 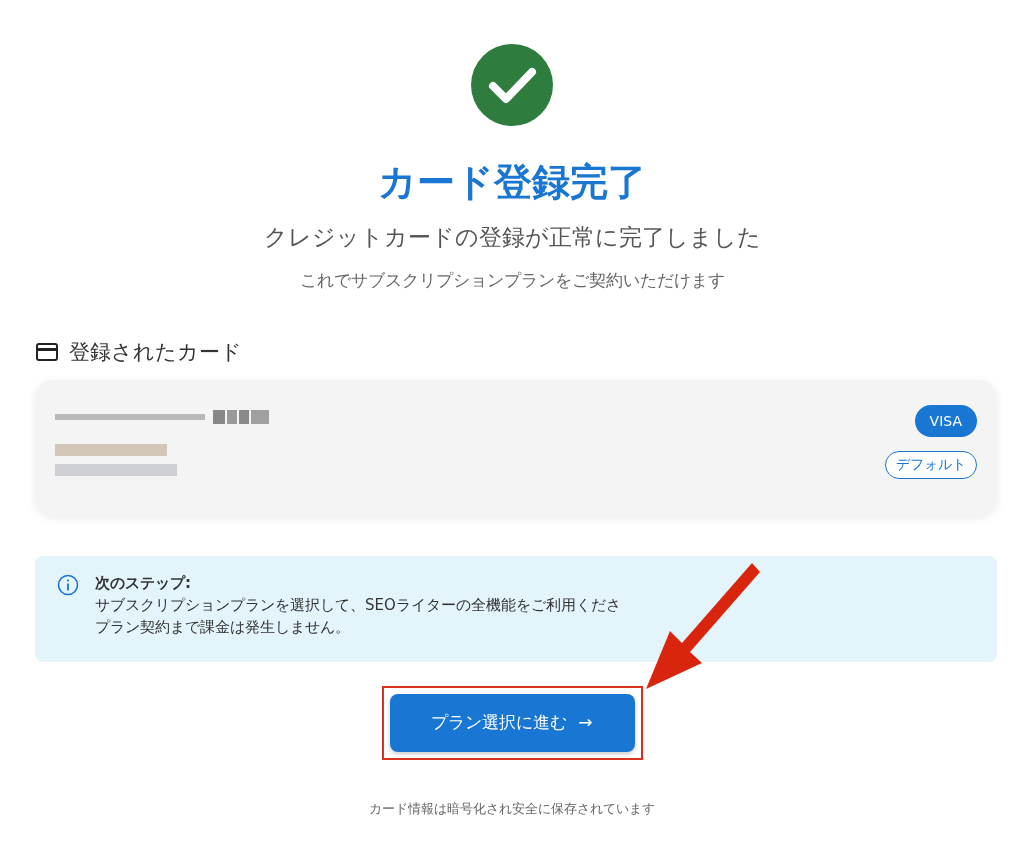 What do you see at coordinates (512, 280) in the screenshot?
I see `description: これでサブスクリプションプランをご契約いただけます` at bounding box center [512, 280].